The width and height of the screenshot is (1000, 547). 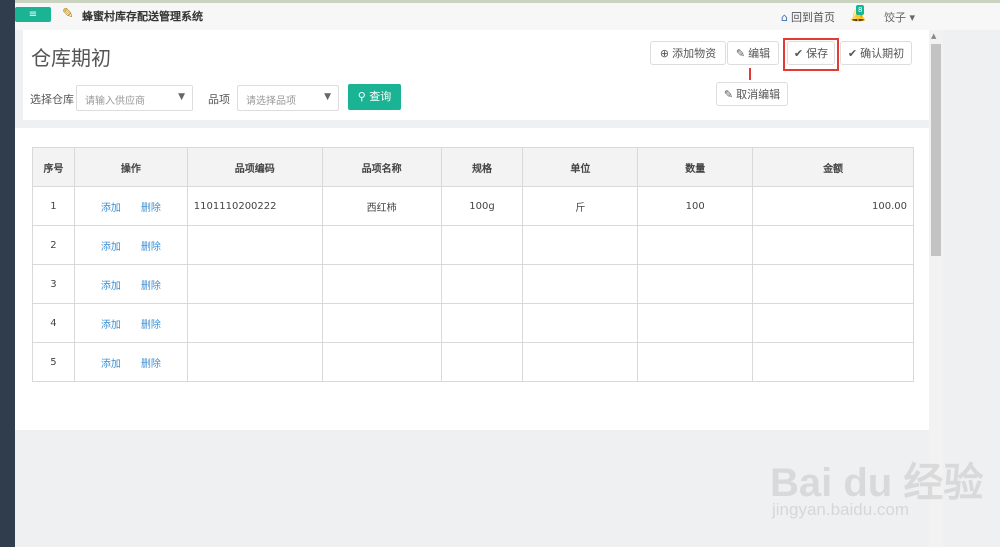 I want to click on header-name: 品项名称, so click(x=381, y=167).